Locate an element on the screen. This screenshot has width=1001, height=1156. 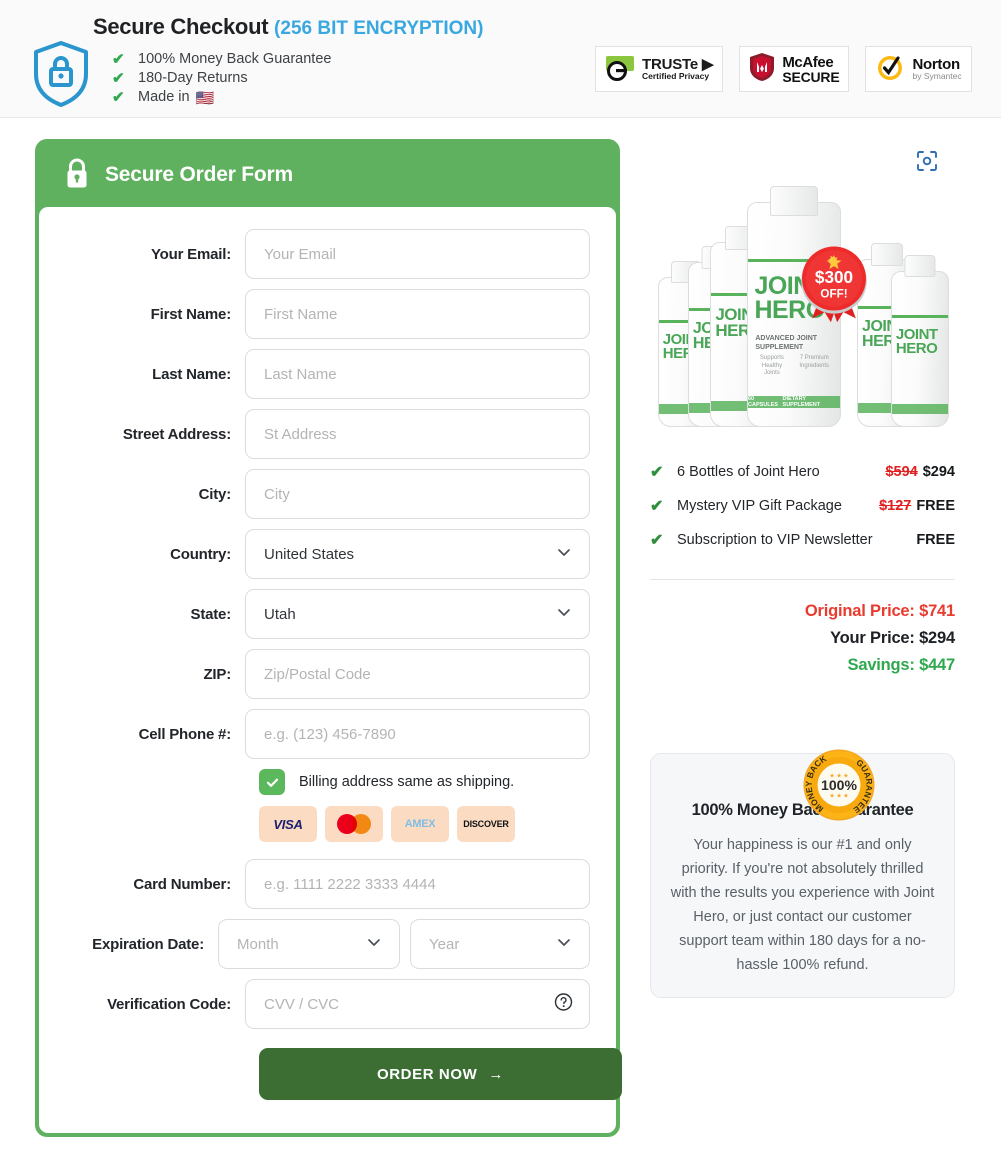
field-row-expiration: Expiration Date: Month Year is located at coordinates (327, 944).